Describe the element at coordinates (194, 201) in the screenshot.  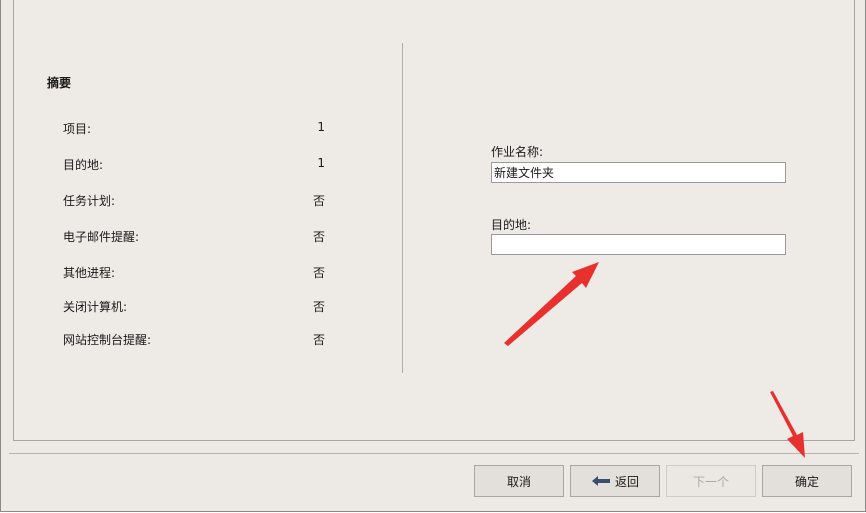
I see `summary-row-schedule: 任务计划: 否` at that location.